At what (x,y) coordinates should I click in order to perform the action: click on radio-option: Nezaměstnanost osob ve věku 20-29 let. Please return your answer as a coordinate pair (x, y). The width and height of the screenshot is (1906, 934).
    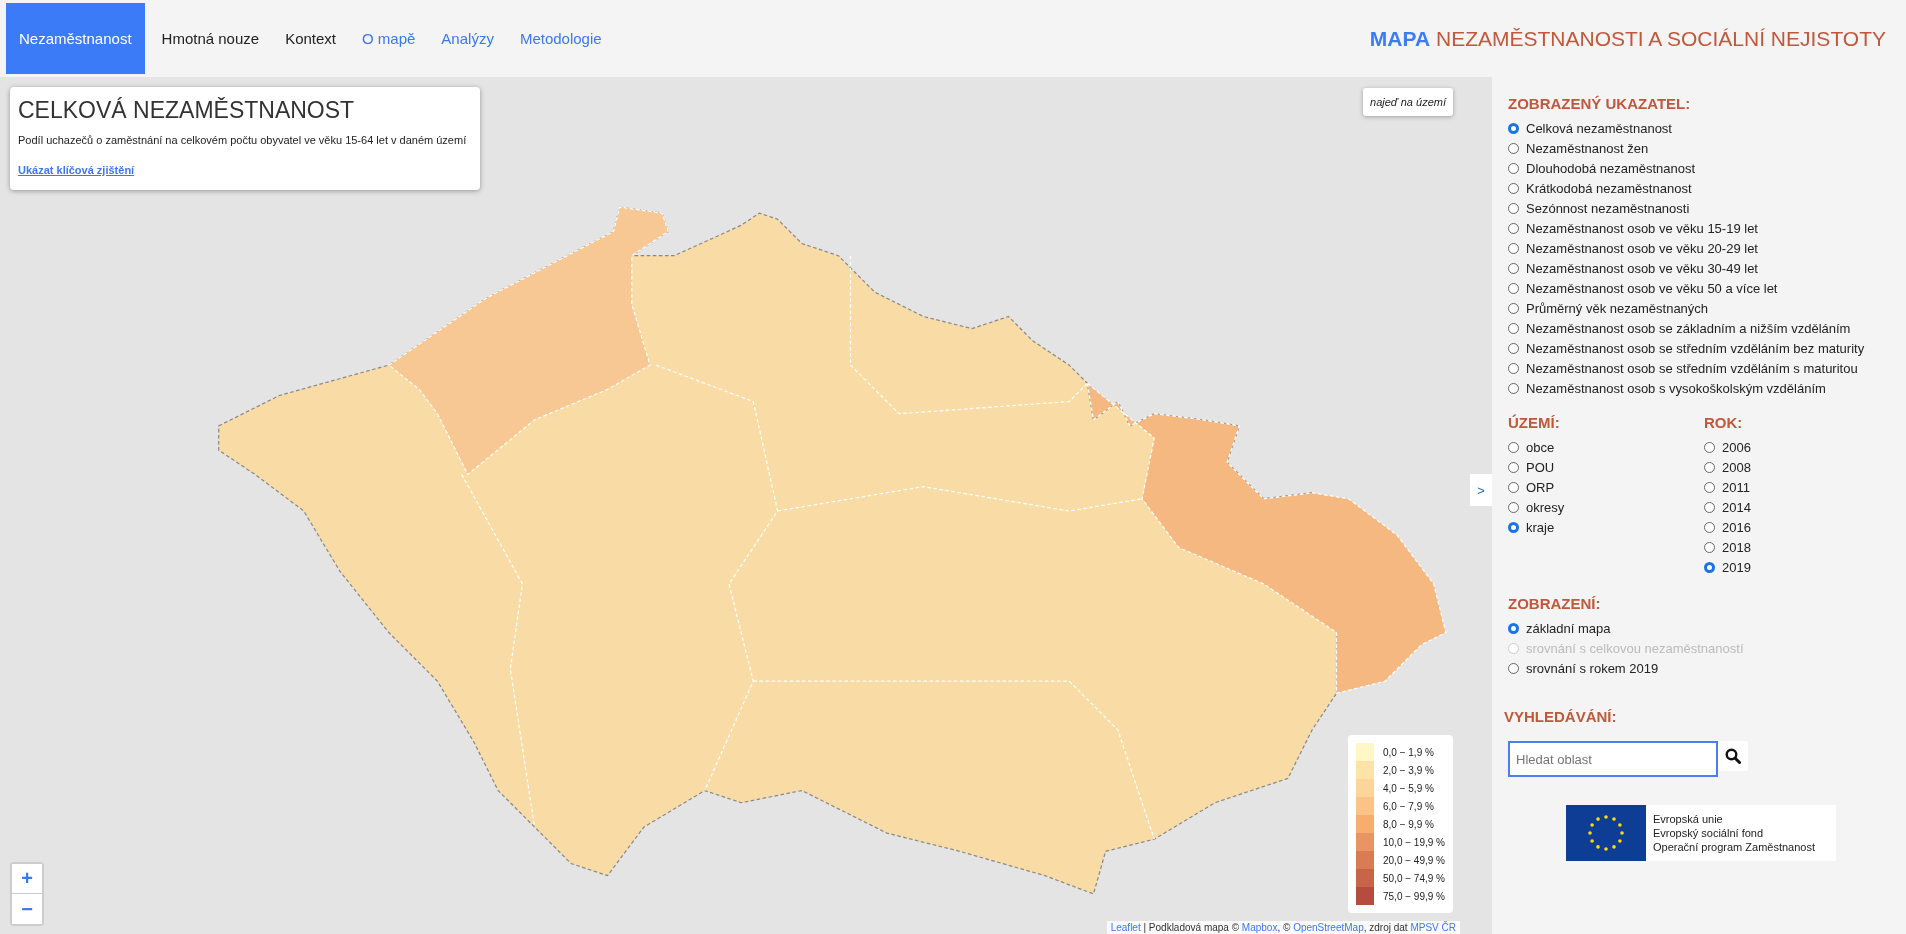
    Looking at the image, I should click on (1707, 248).